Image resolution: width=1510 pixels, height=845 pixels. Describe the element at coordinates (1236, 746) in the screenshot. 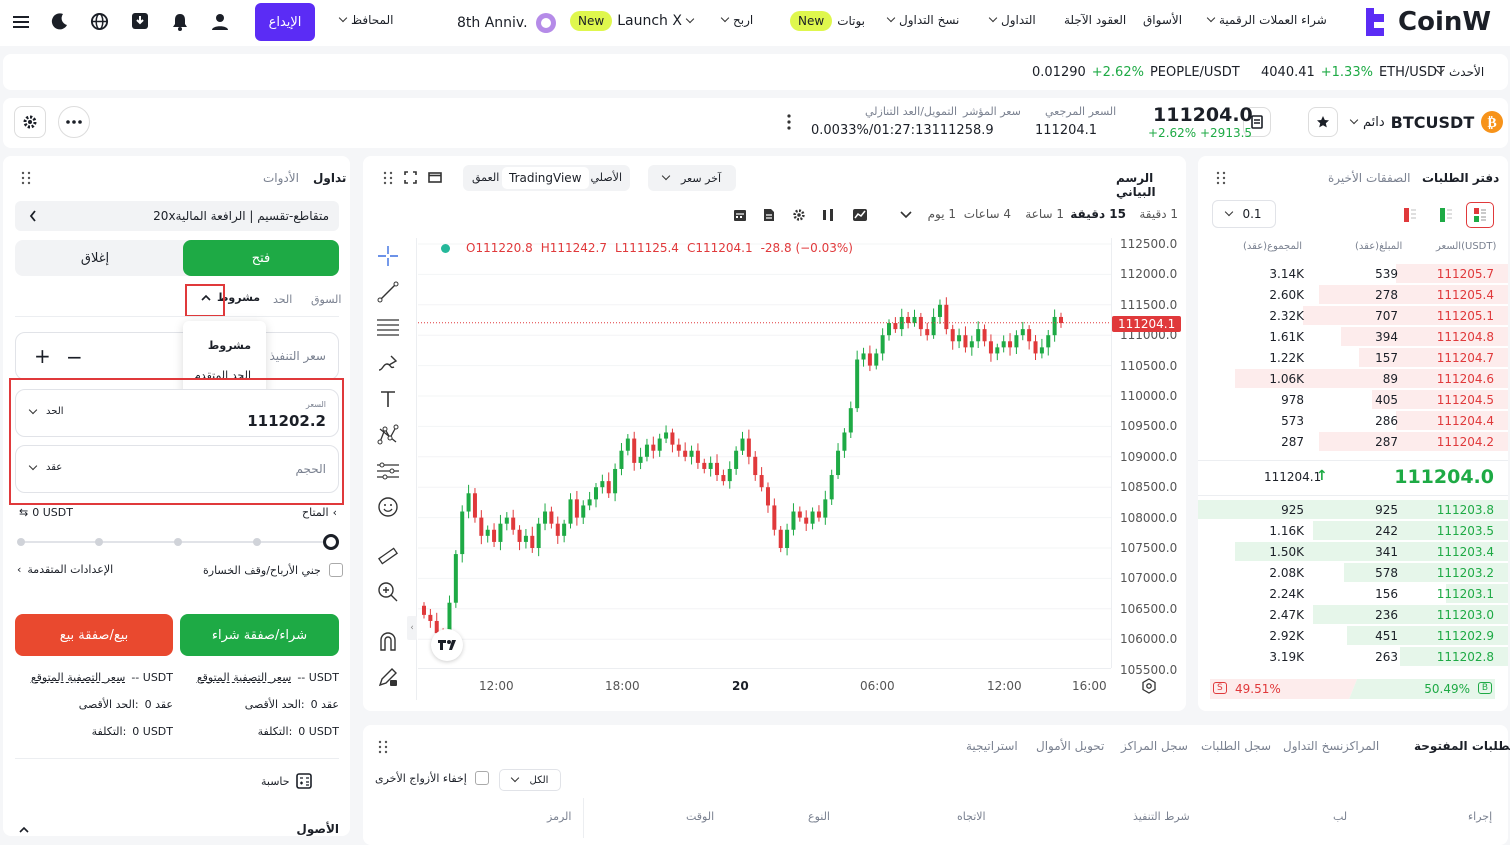

I see `tab-order-history: سجل الطلبات` at that location.